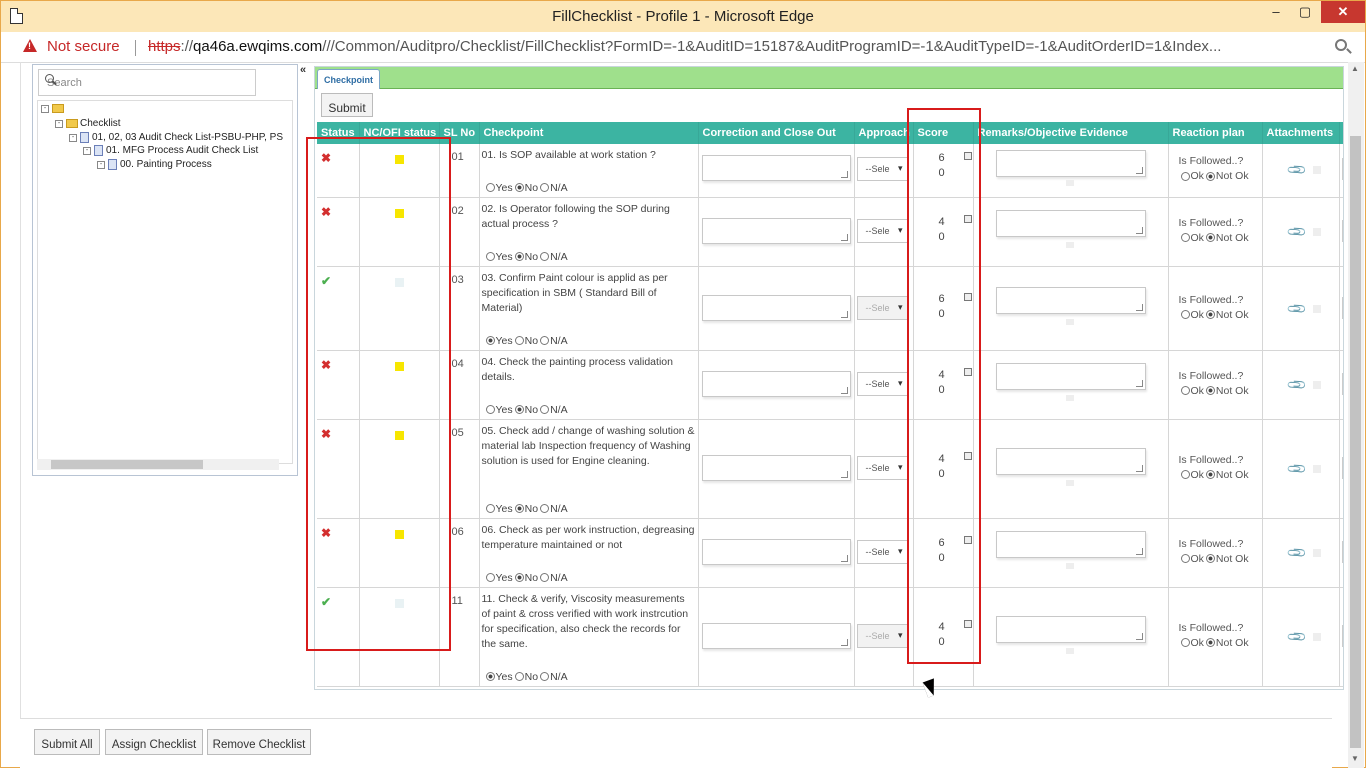  I want to click on tab-checkpoint: Checkpoint, so click(348, 79).